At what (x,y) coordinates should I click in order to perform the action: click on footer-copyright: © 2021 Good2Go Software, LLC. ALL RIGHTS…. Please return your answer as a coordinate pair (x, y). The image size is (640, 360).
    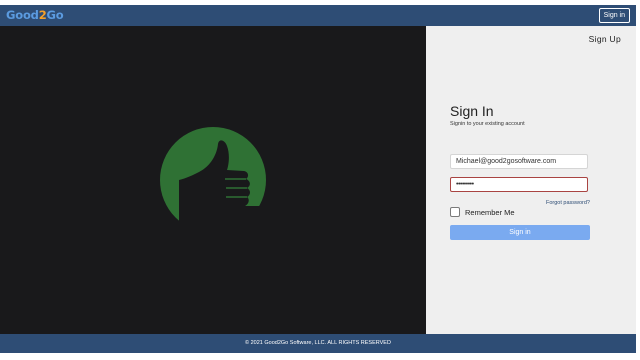
    Looking at the image, I should click on (318, 343).